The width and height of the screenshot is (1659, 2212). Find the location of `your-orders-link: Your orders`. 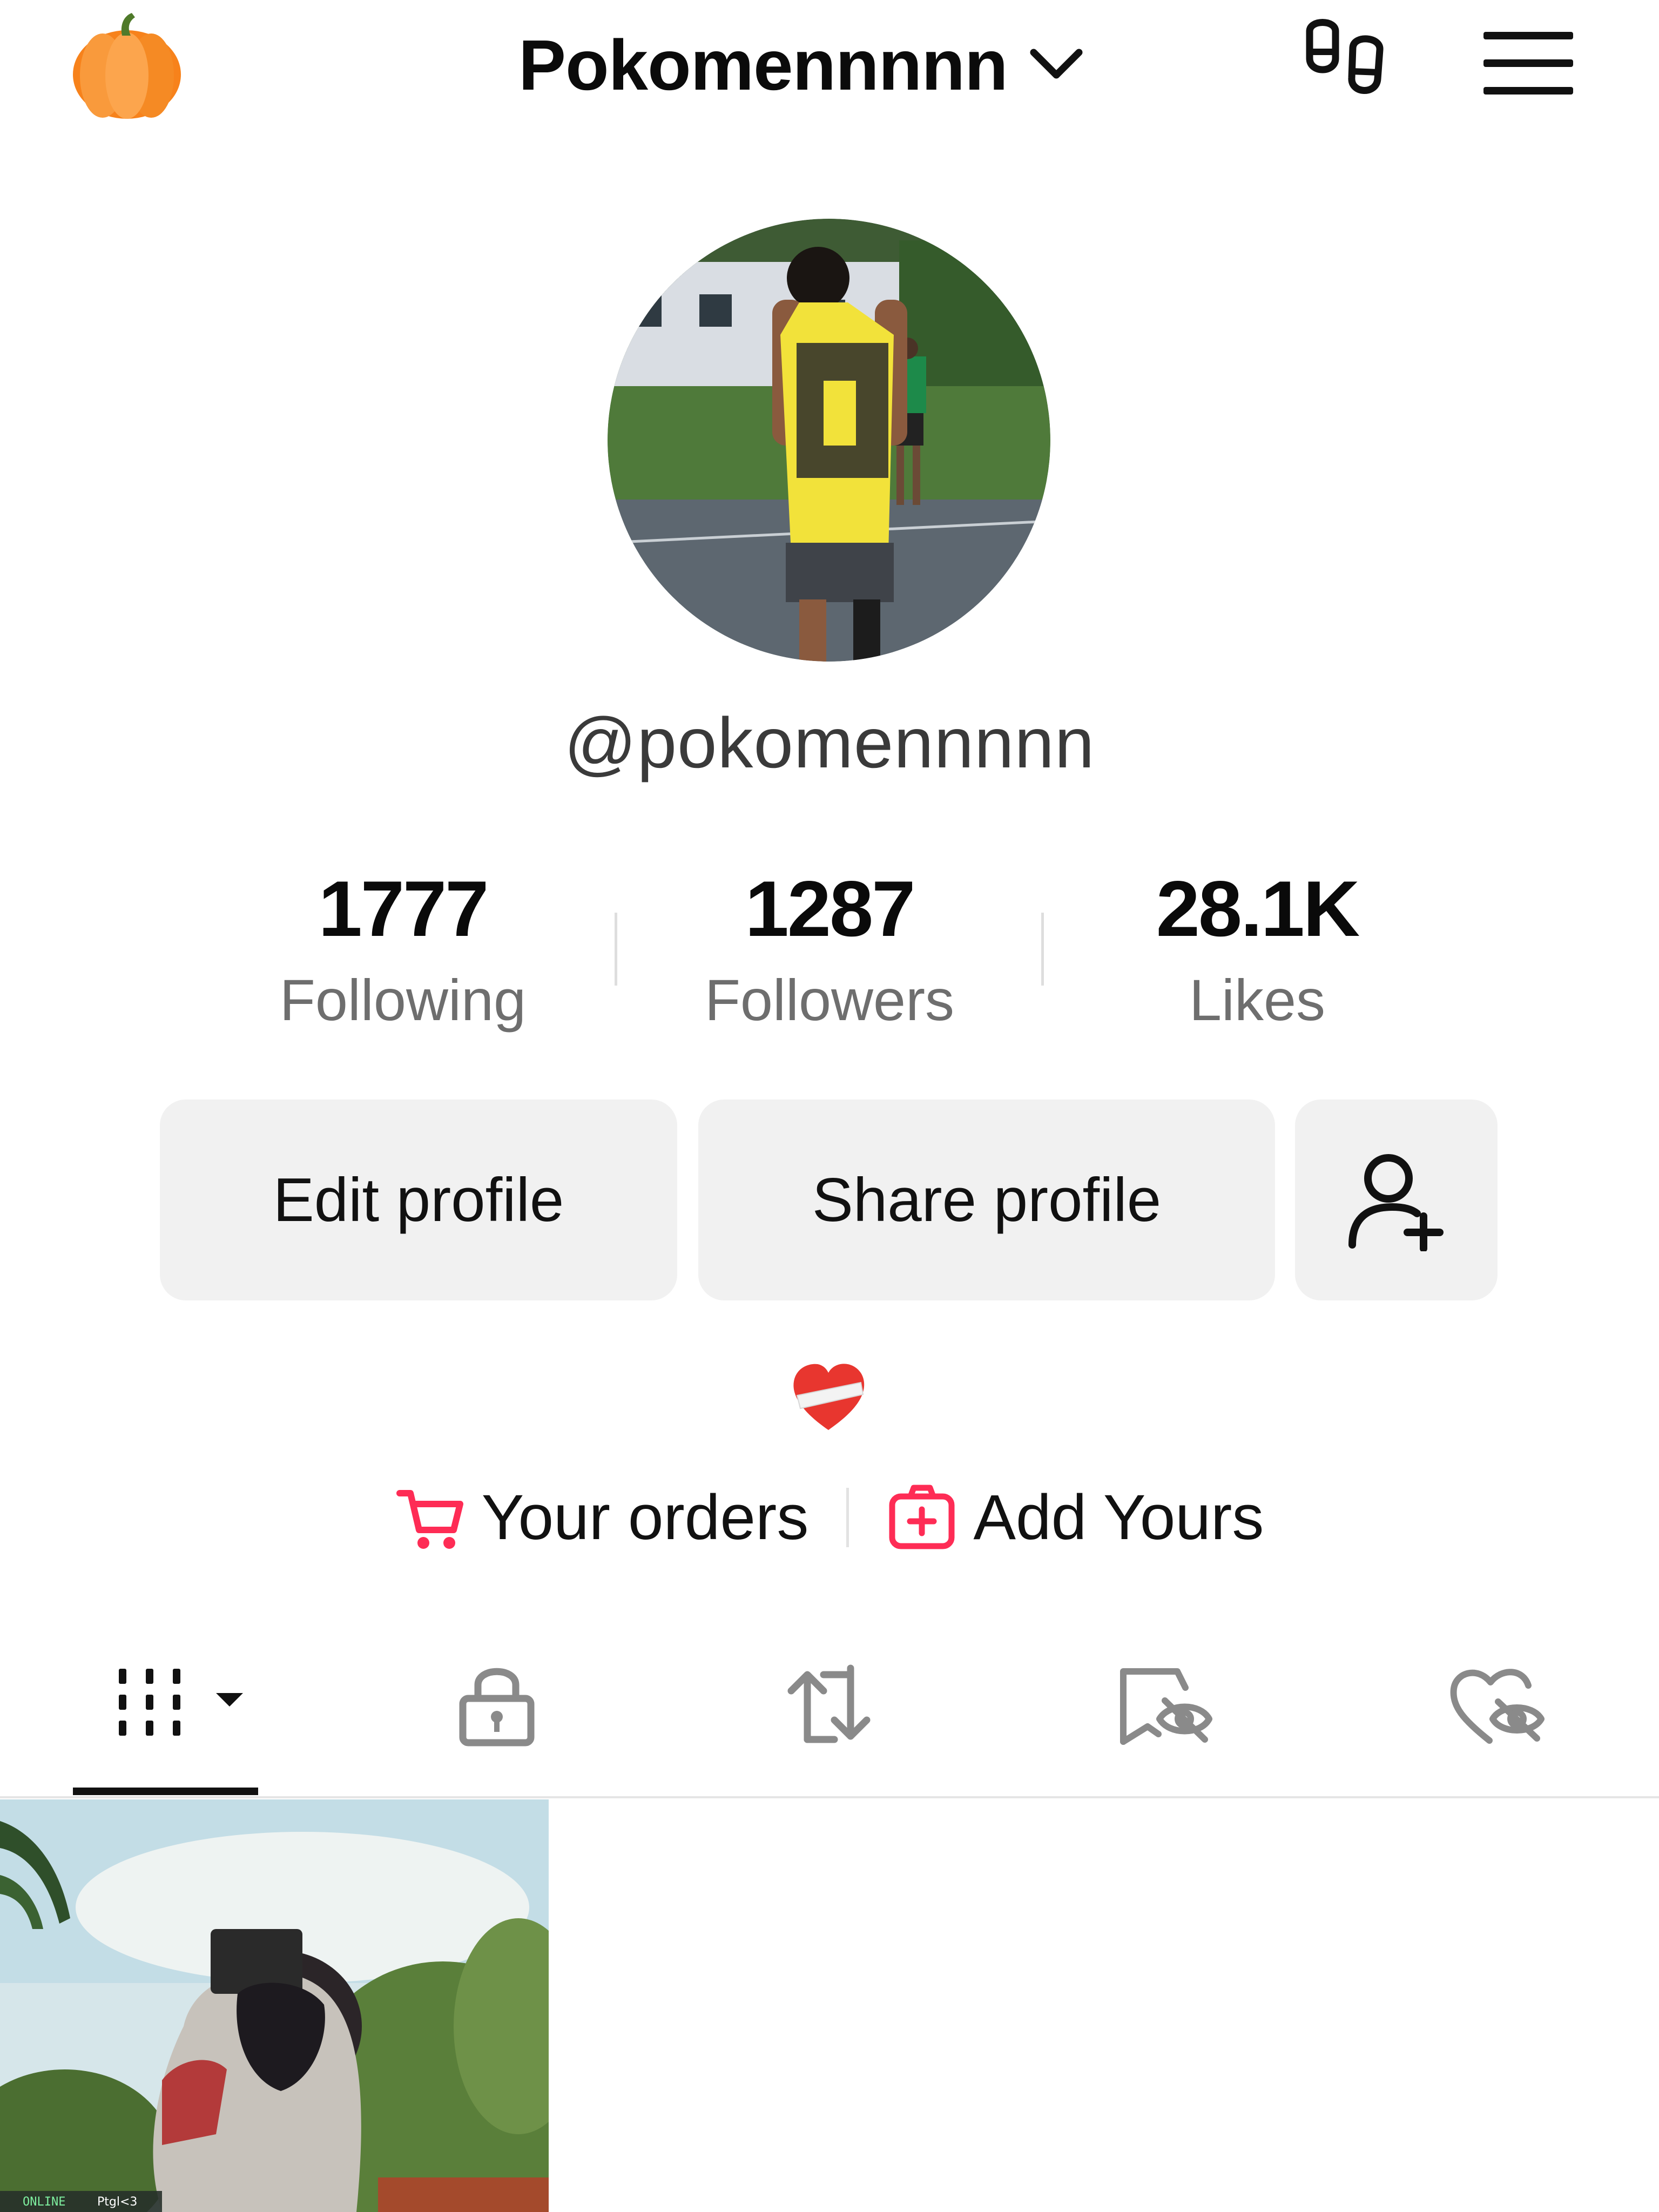

your-orders-link: Your orders is located at coordinates (602, 1517).